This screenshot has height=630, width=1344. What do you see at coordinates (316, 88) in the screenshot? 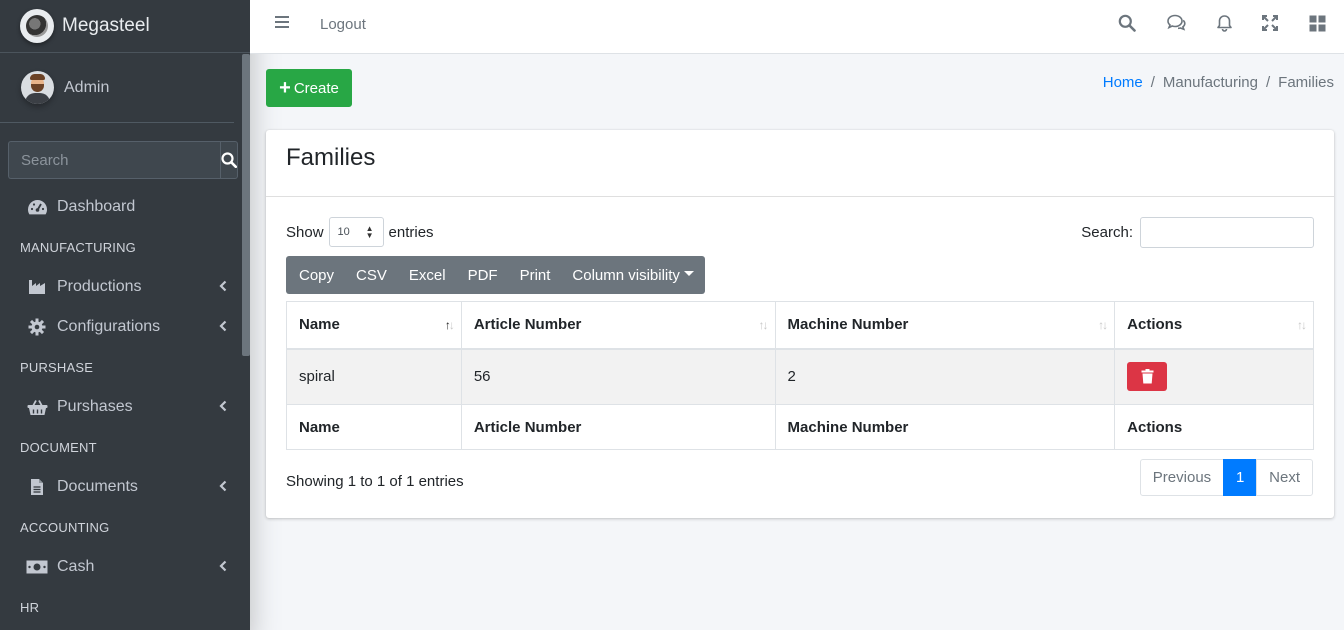
I see `create-button-label: Create` at bounding box center [316, 88].